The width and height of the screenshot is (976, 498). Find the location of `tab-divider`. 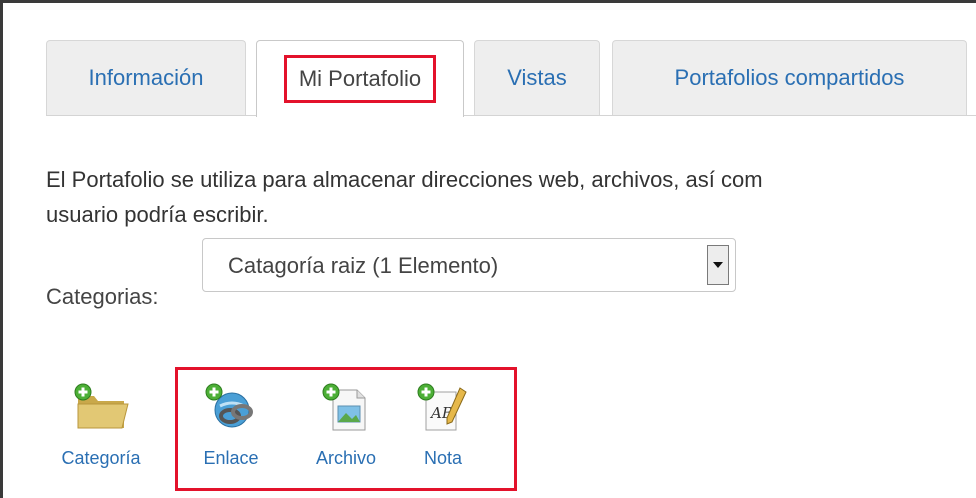

tab-divider is located at coordinates (511, 115).